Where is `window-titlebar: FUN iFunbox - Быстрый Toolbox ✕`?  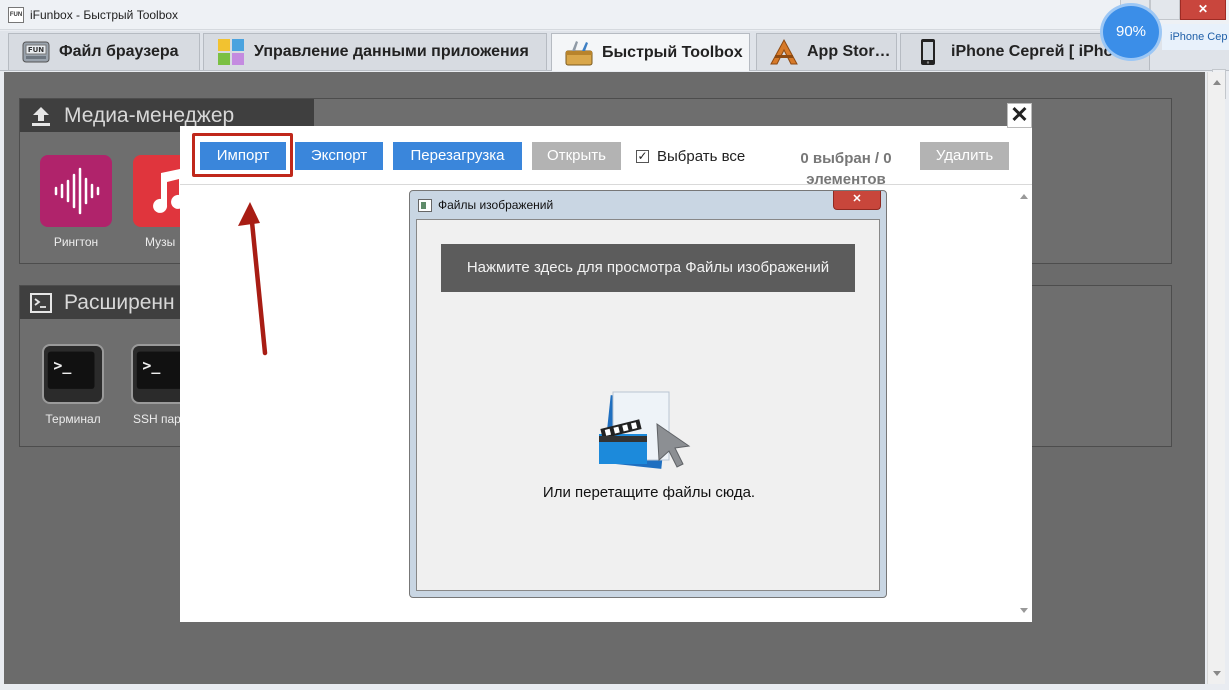 window-titlebar: FUN iFunbox - Быстрый Toolbox ✕ is located at coordinates (614, 15).